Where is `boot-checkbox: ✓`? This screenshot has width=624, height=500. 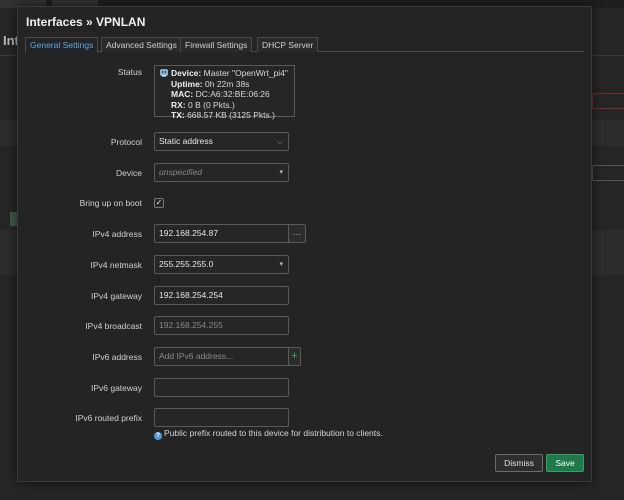 boot-checkbox: ✓ is located at coordinates (159, 203).